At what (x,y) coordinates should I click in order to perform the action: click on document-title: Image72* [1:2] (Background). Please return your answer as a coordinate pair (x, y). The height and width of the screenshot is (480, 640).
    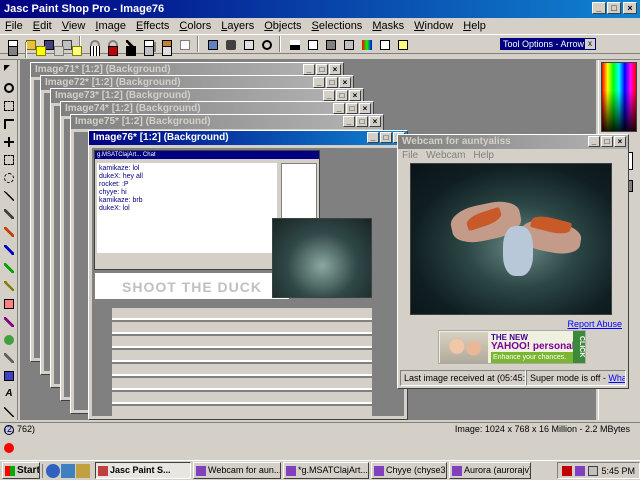
    Looking at the image, I should click on (113, 82).